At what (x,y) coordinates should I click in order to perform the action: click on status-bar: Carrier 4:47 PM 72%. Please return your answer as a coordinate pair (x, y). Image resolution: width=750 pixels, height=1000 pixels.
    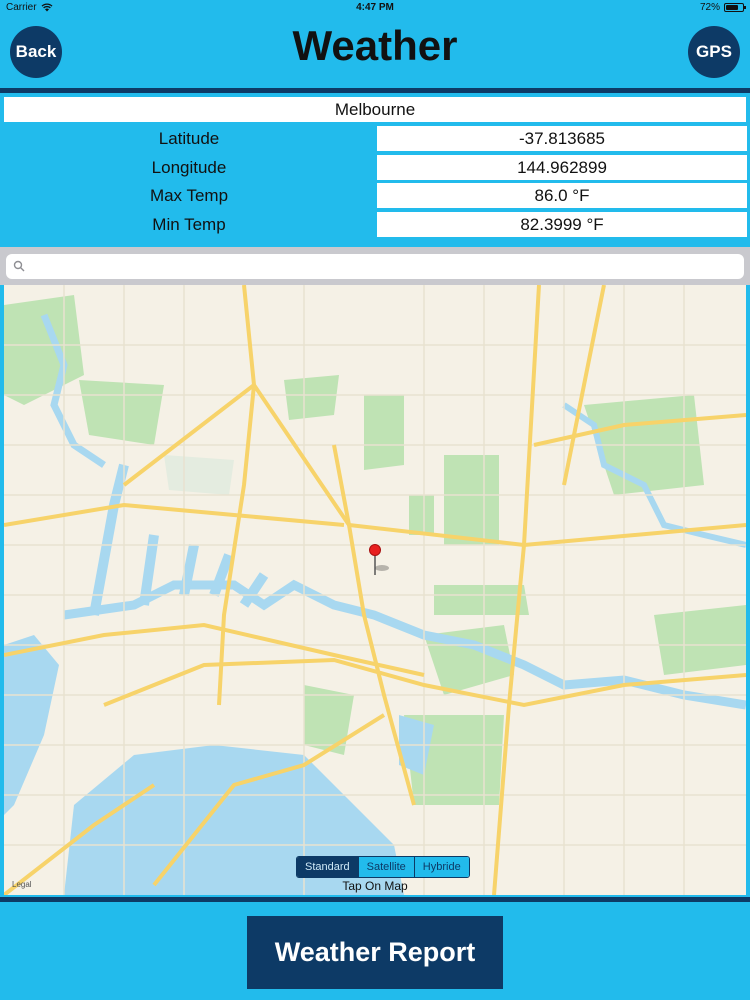
    Looking at the image, I should click on (375, 8).